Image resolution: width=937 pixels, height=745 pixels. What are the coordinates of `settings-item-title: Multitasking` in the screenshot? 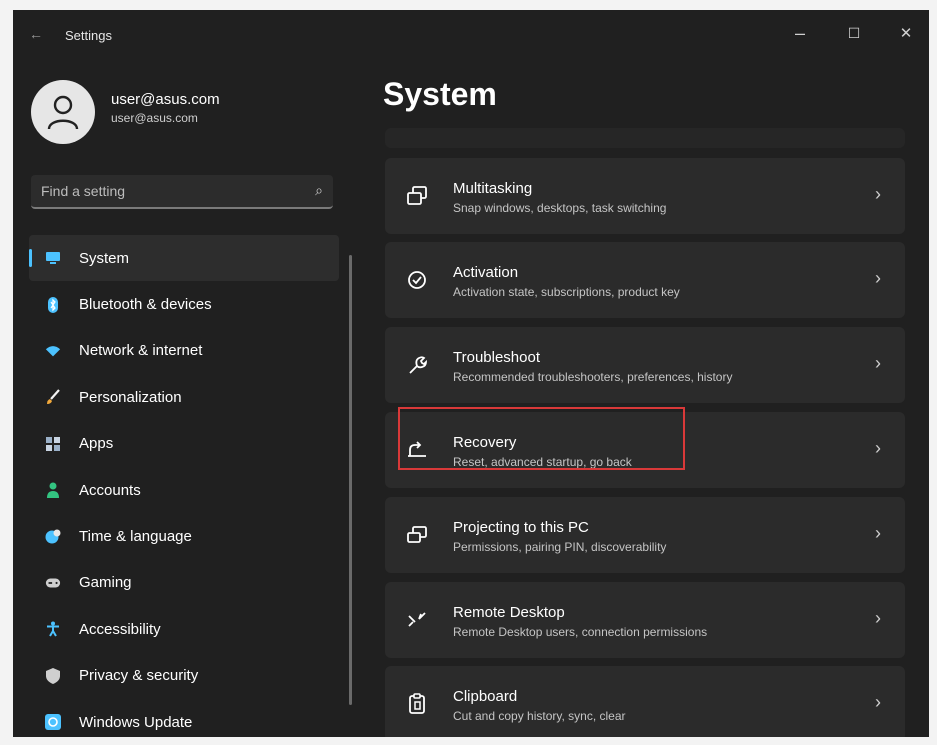 It's located at (493, 188).